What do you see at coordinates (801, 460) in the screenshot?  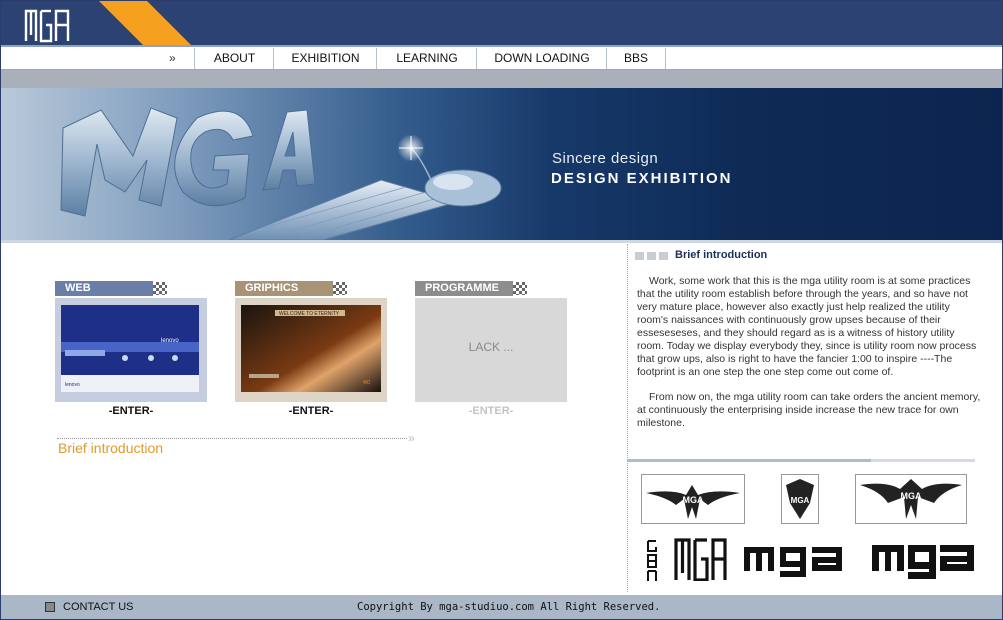 I see `logos-divider` at bounding box center [801, 460].